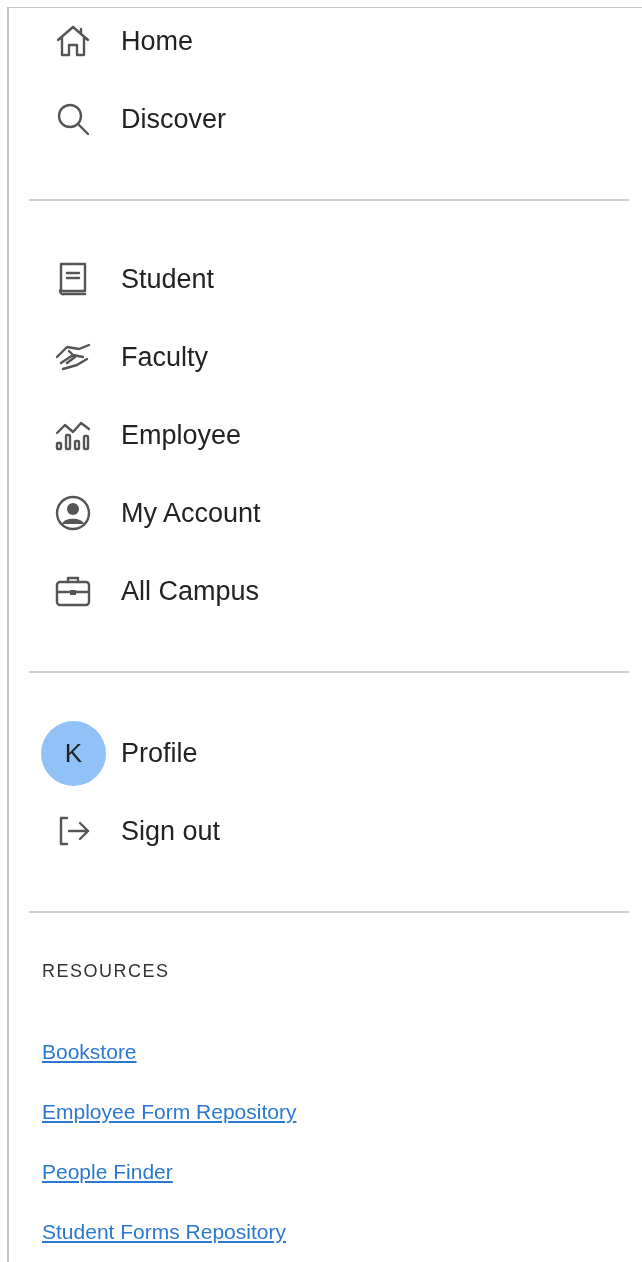  Describe the element at coordinates (89, 1067) in the screenshot. I see `resource-link: Bookstore` at that location.